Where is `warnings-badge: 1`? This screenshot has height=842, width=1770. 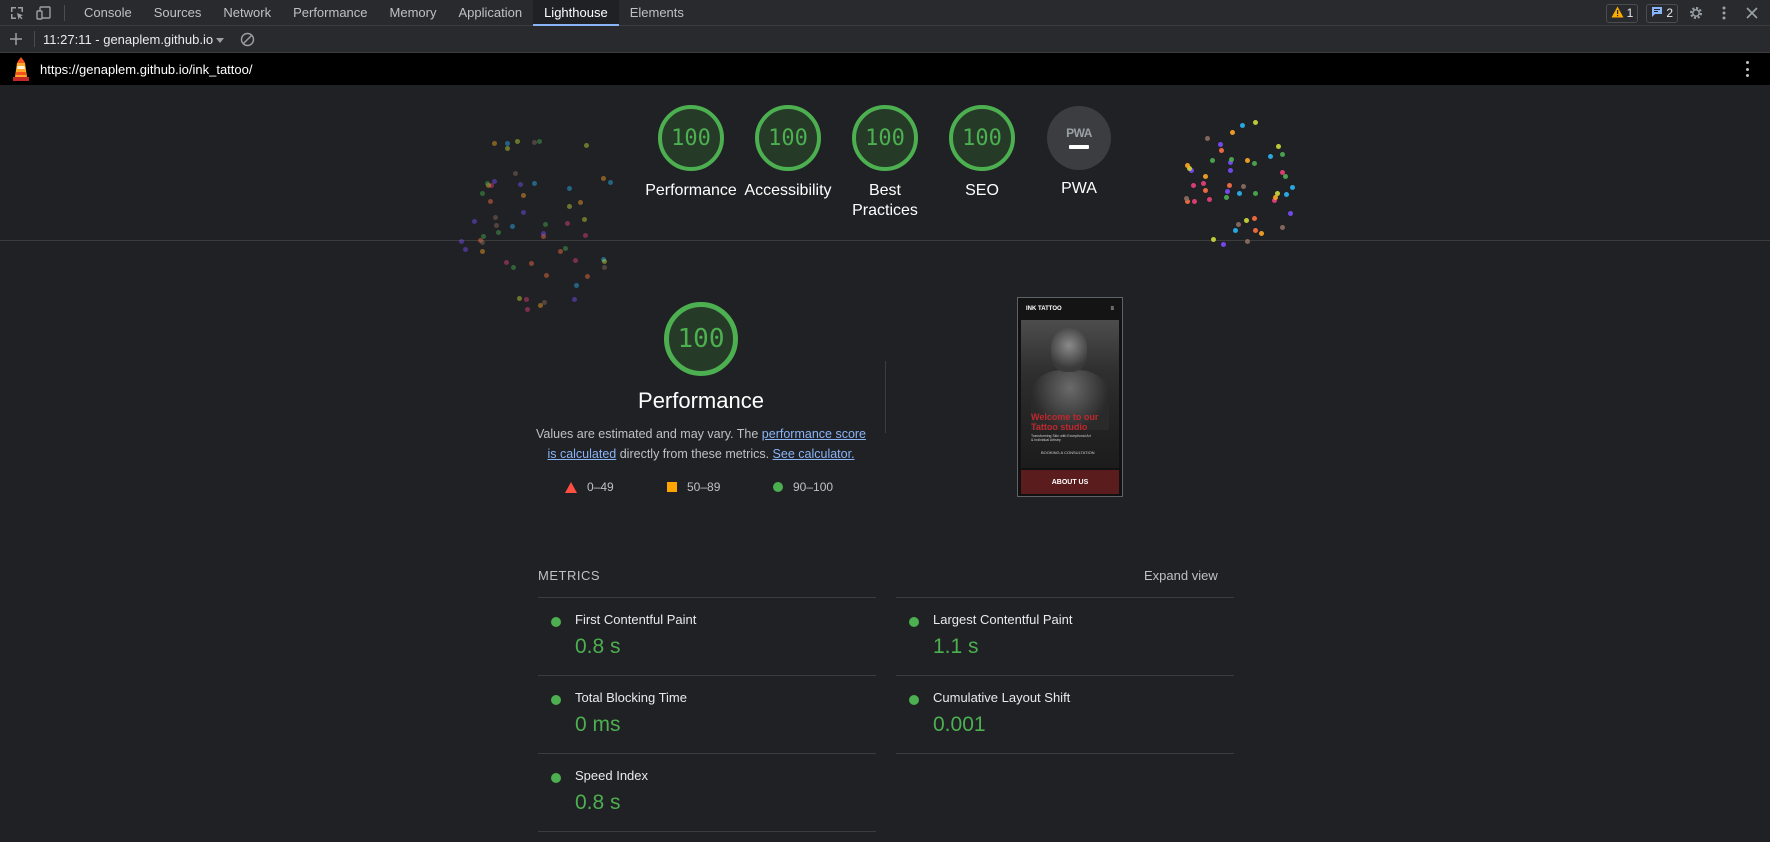
warnings-badge: 1 is located at coordinates (1622, 13).